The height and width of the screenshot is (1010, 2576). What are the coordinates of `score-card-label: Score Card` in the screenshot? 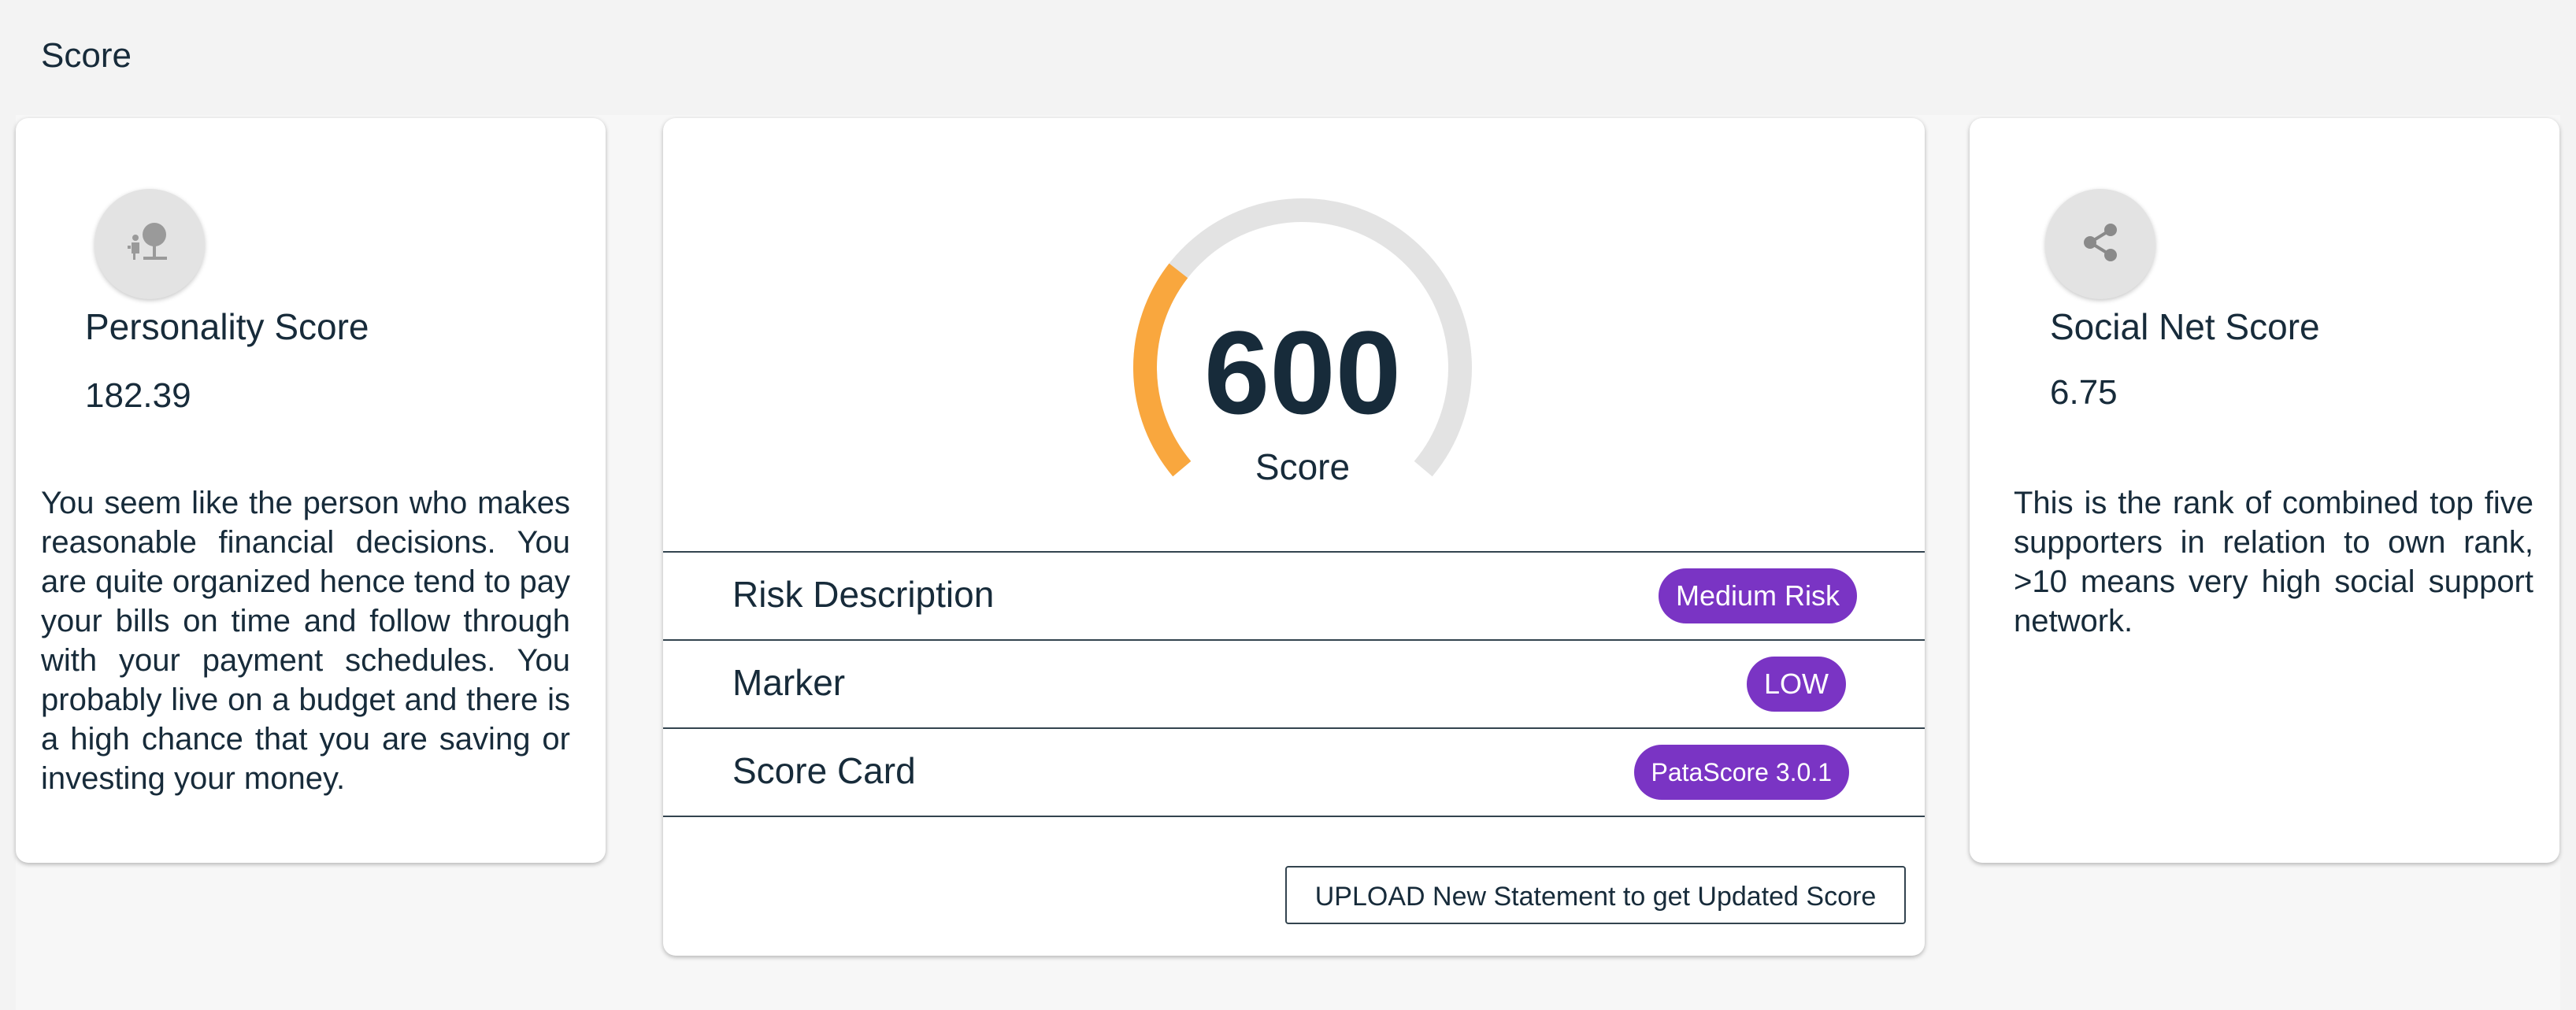 It's located at (824, 770).